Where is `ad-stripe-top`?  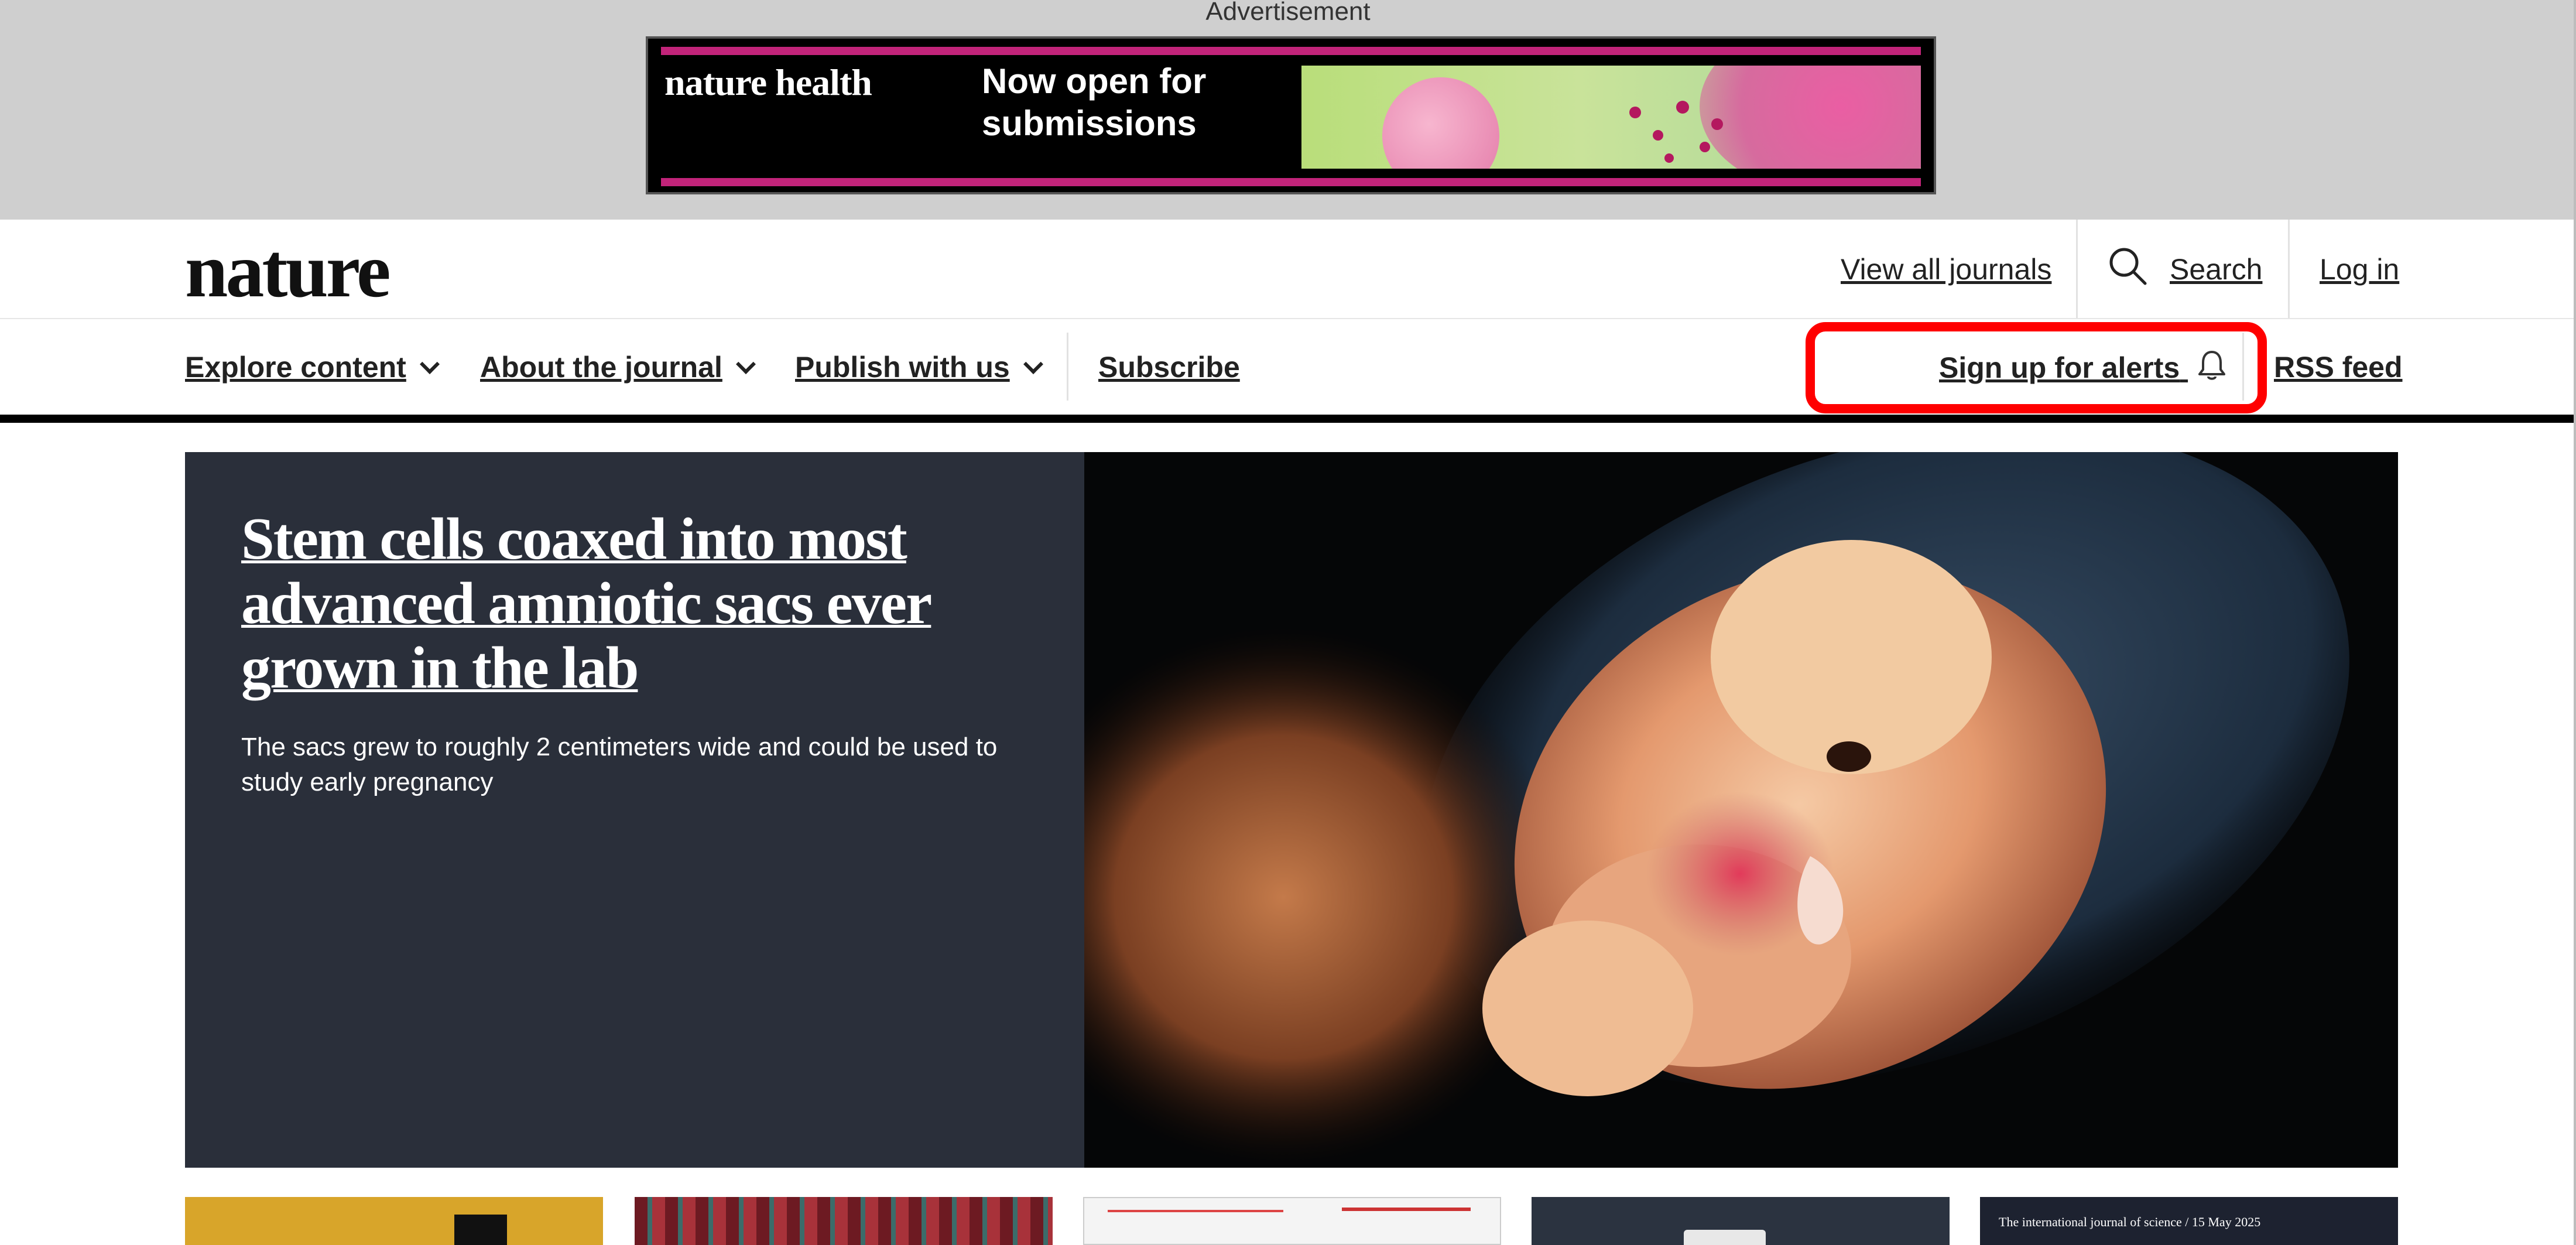
ad-stripe-top is located at coordinates (1291, 51).